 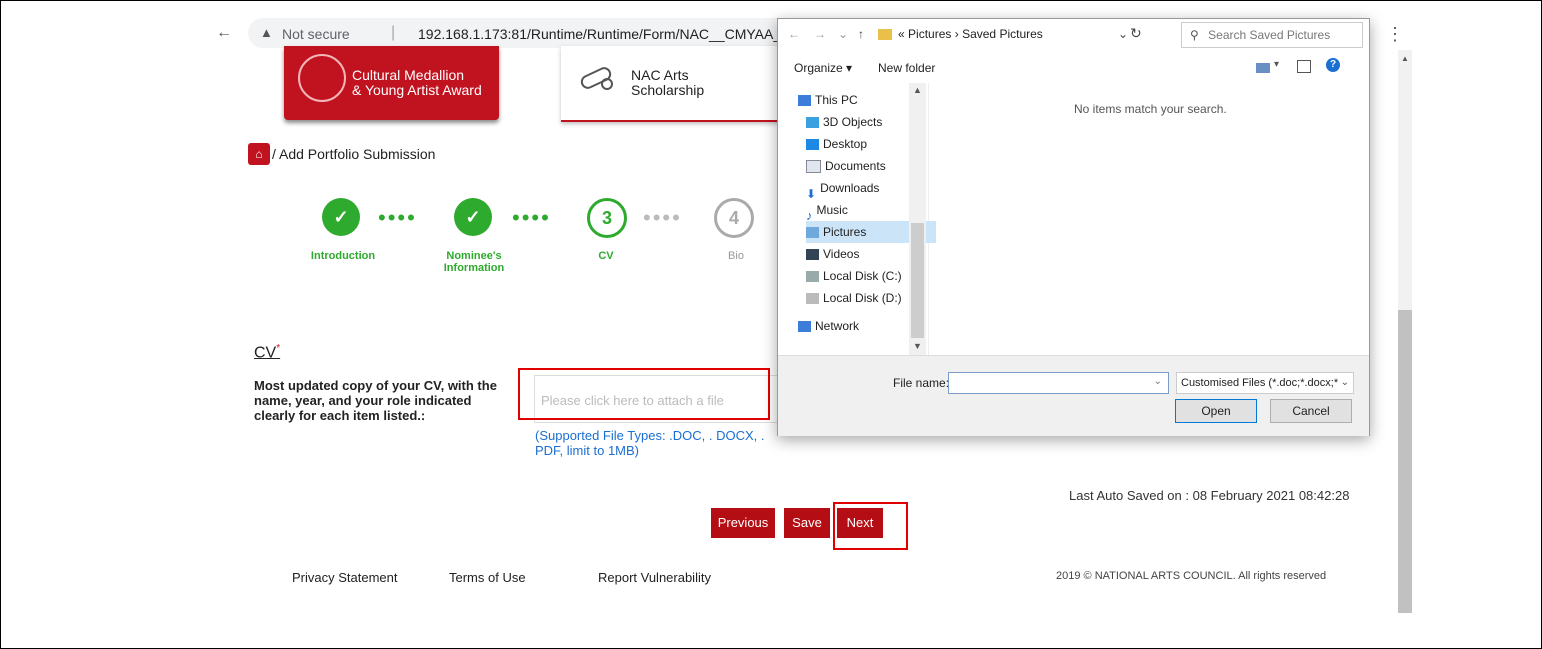 What do you see at coordinates (855, 166) in the screenshot?
I see `tree-label: Documents` at bounding box center [855, 166].